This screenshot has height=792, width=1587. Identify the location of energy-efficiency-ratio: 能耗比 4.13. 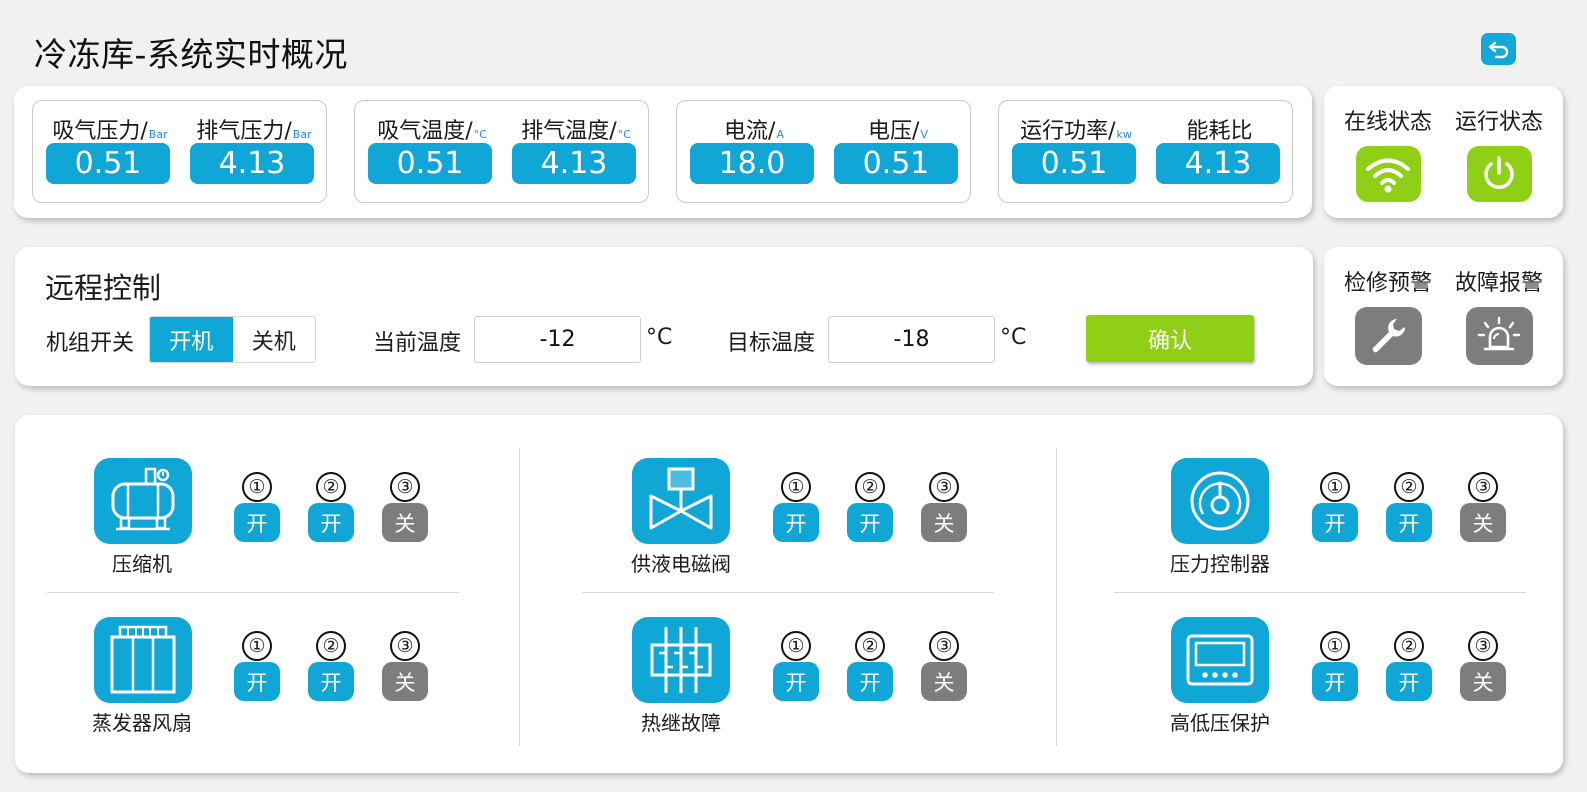
(1220, 151).